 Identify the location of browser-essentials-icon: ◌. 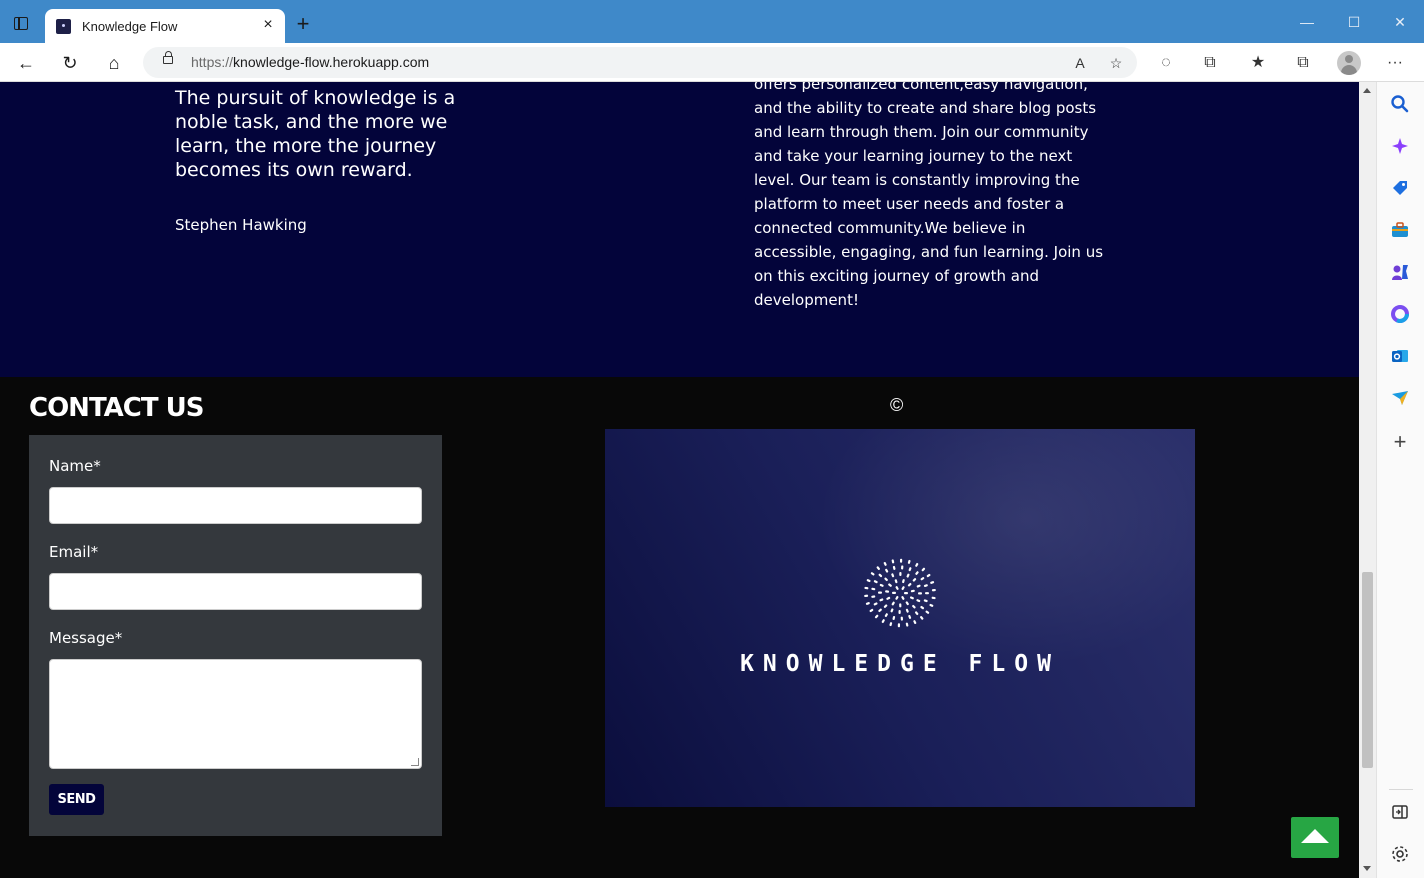
(1166, 63).